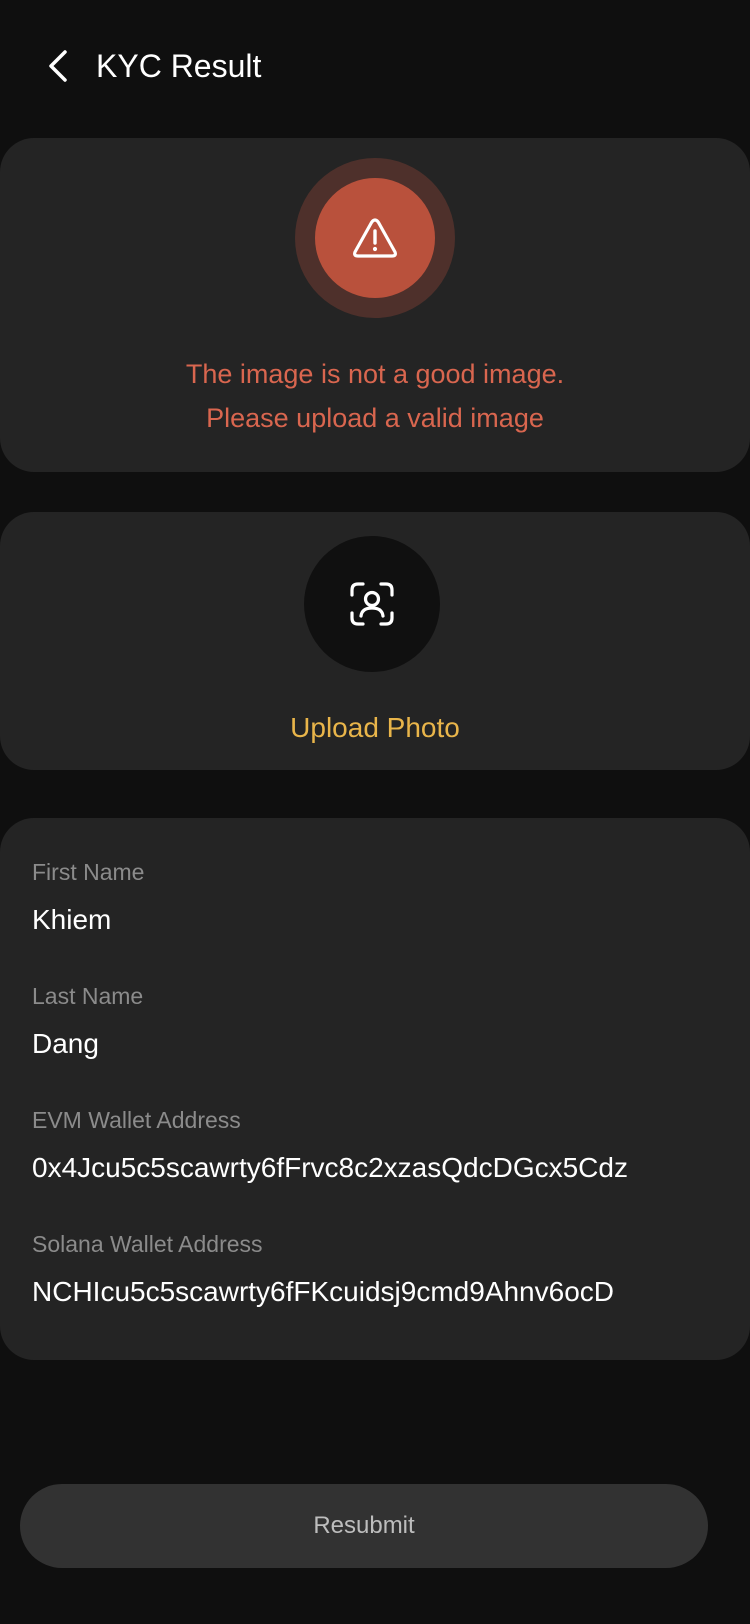  I want to click on error-message-line-1: The image is not a good image., so click(375, 374).